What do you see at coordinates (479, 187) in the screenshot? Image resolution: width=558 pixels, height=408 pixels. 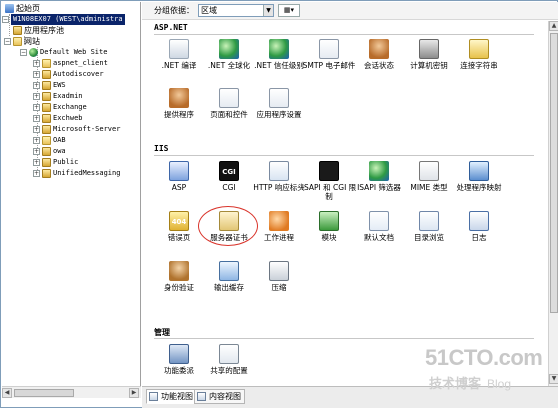 I see `feature-label: 处理程序映射` at bounding box center [479, 187].